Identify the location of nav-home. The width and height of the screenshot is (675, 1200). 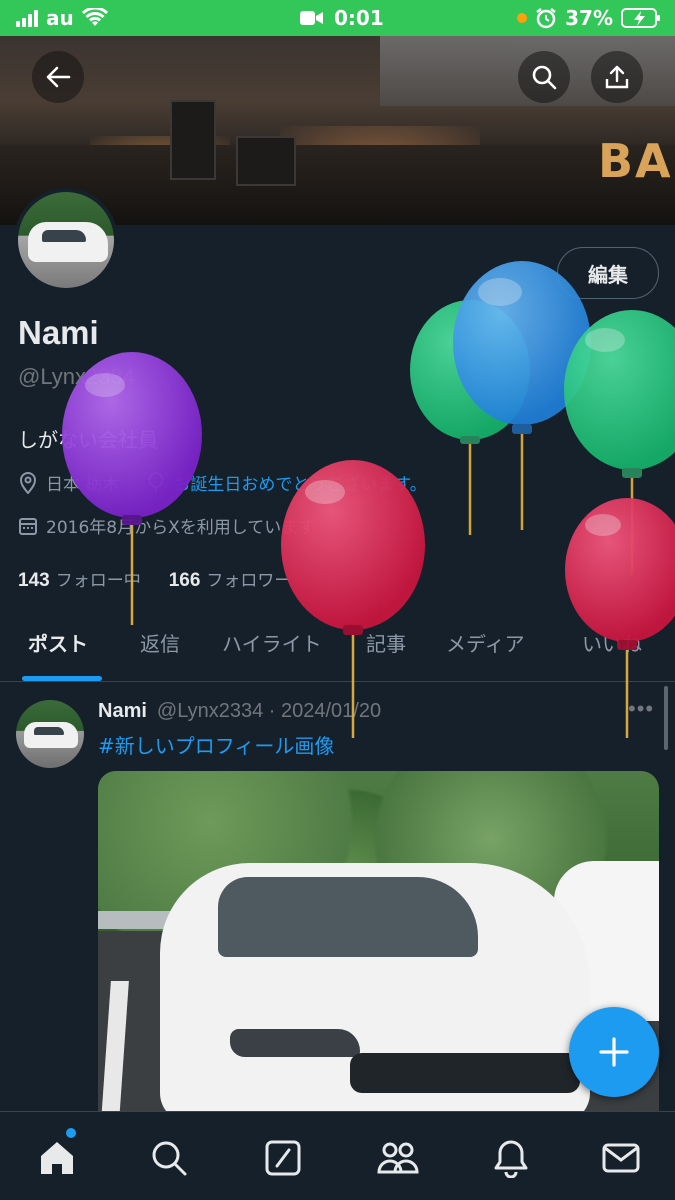
(57, 1158).